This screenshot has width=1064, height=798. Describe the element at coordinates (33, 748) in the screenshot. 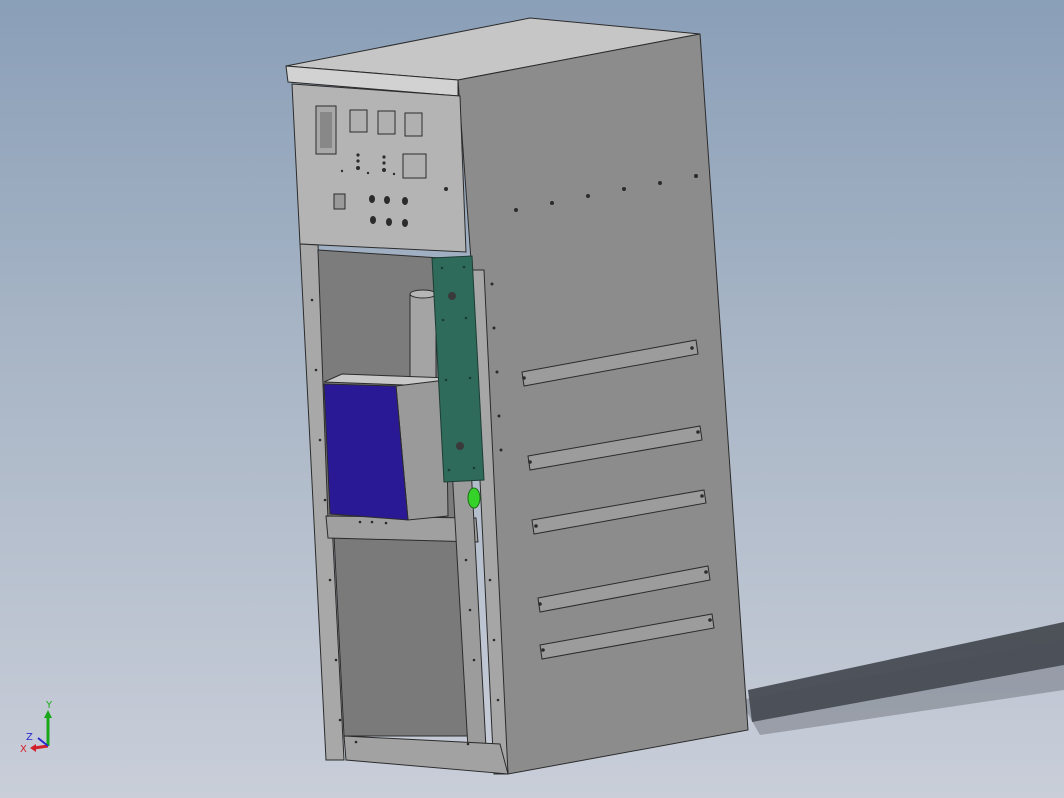

I see `triad-x-arrow` at that location.